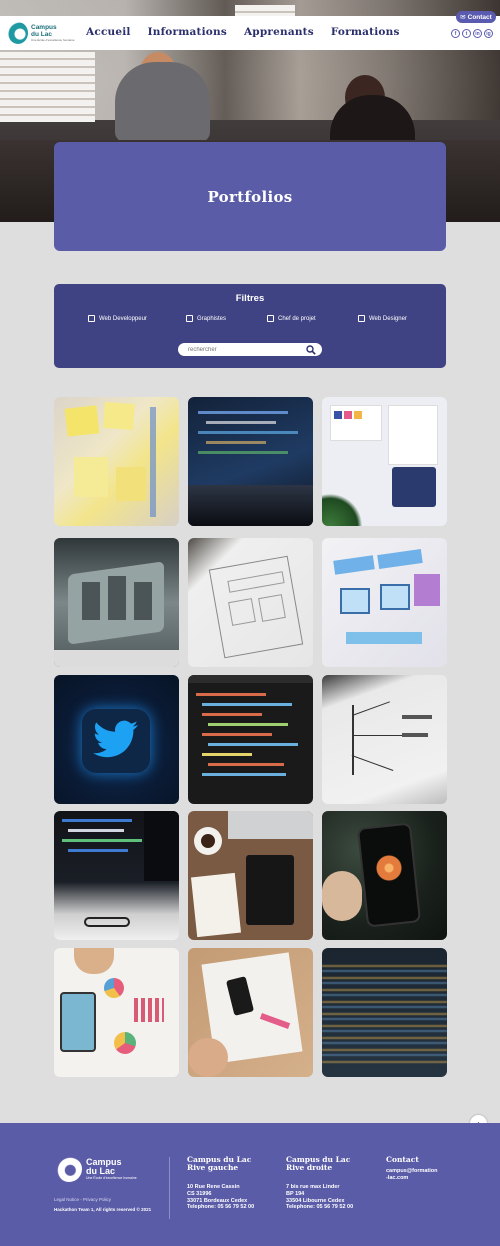  What do you see at coordinates (116, 875) in the screenshot?
I see `portfolio-tile-dark-desk` at bounding box center [116, 875].